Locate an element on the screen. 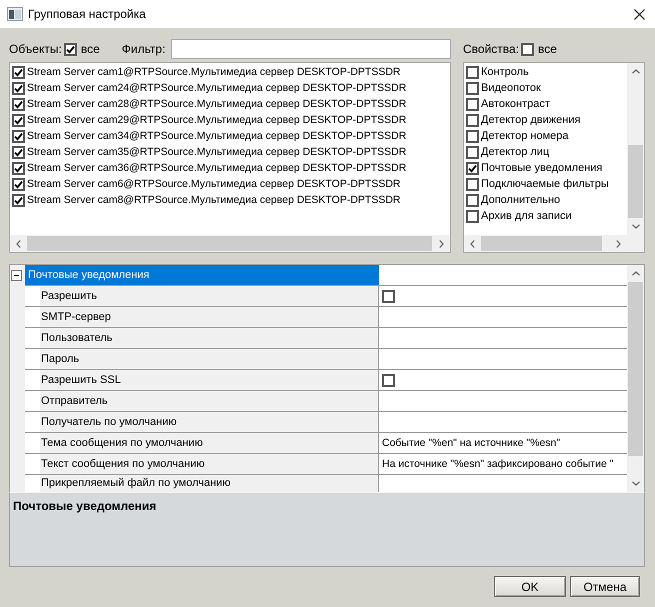  ok-button: OK is located at coordinates (530, 586).